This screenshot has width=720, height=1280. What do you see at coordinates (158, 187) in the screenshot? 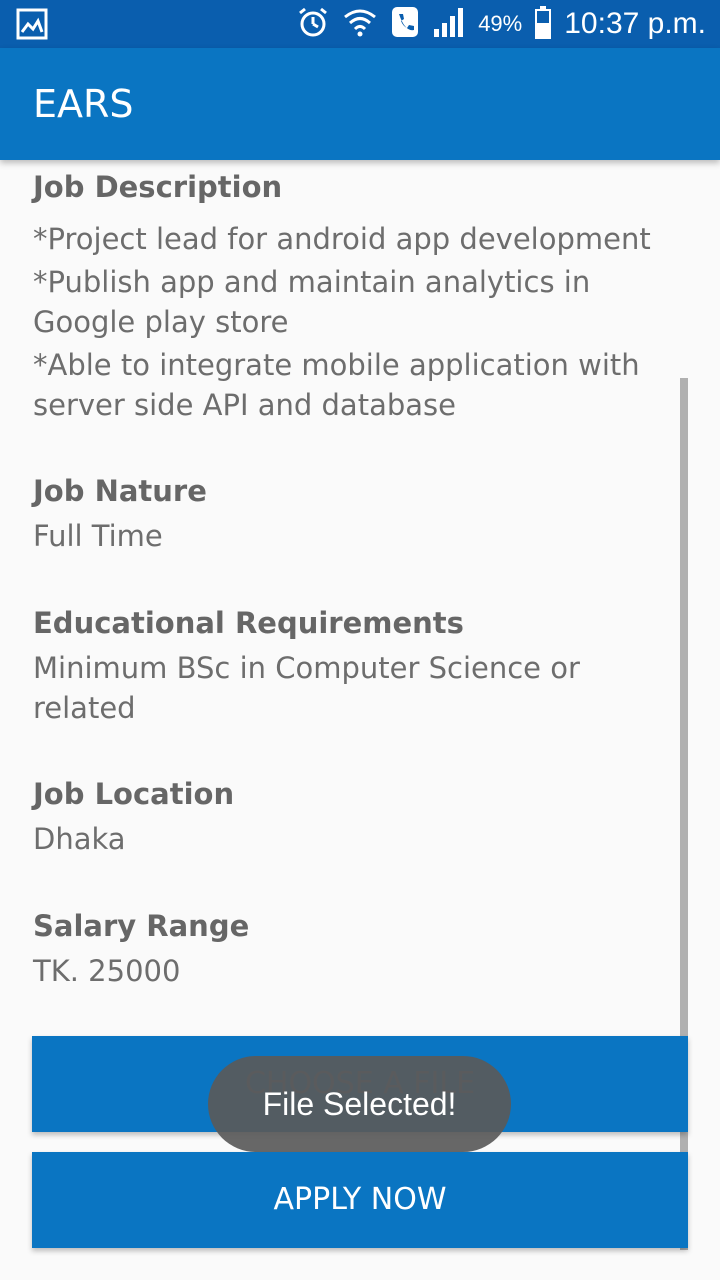
I see `job-description-heading: Job Description` at bounding box center [158, 187].